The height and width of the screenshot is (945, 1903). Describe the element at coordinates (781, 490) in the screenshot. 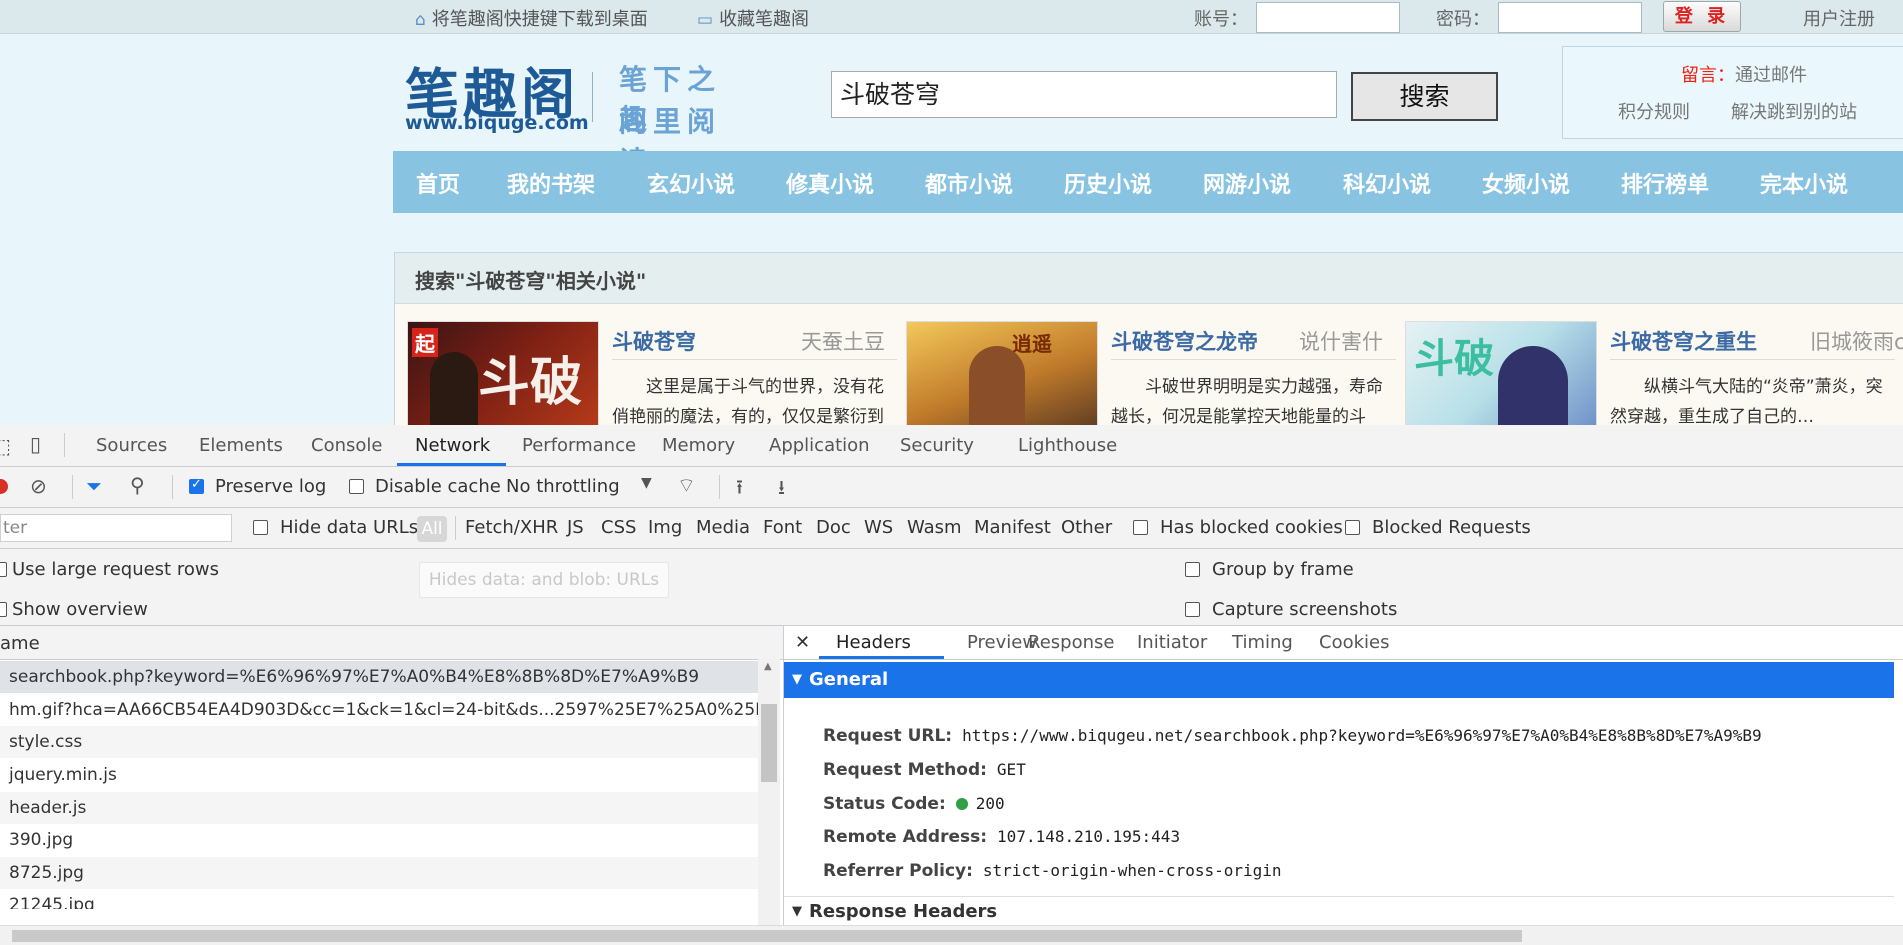

I see `export-har-icon: ⭳` at that location.